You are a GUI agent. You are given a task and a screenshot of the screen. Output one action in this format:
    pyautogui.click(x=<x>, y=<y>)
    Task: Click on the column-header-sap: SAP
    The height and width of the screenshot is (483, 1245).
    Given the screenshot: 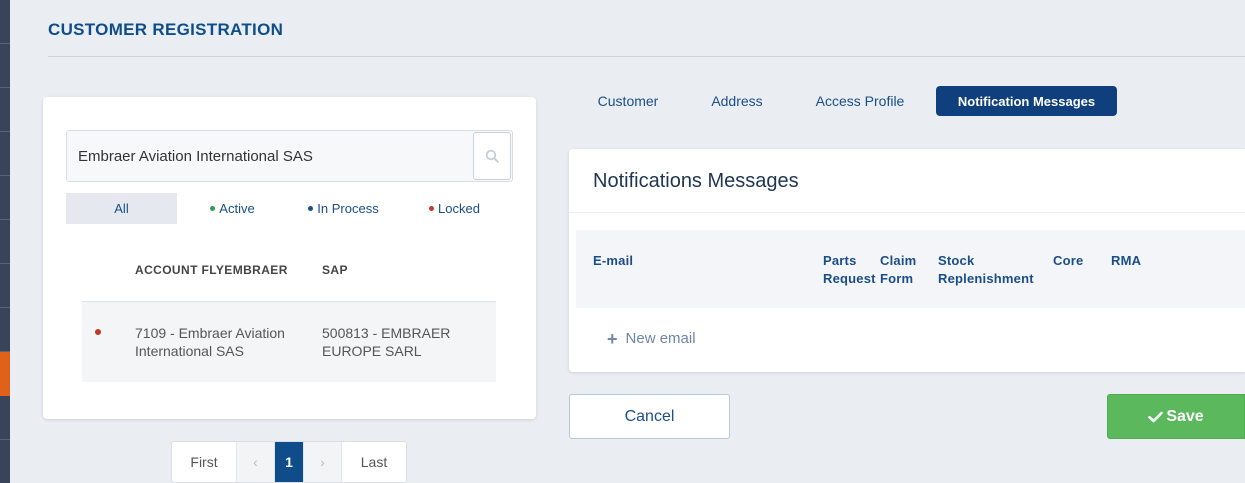 What is the action you would take?
    pyautogui.click(x=335, y=270)
    